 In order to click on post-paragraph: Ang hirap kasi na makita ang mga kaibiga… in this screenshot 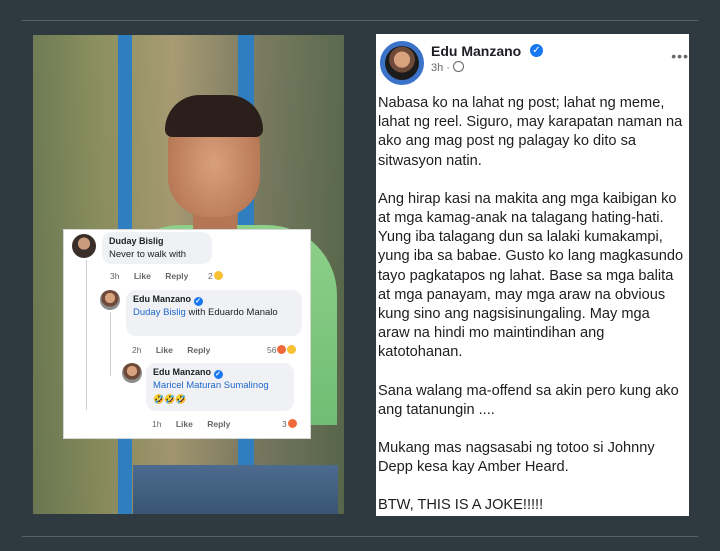, I will do `click(531, 275)`.